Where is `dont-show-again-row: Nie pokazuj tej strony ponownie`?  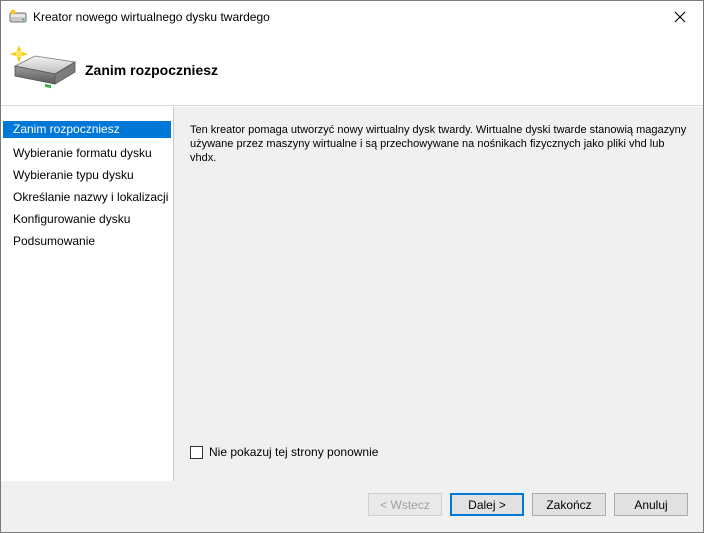
dont-show-again-row: Nie pokazuj tej strony ponownie is located at coordinates (284, 452).